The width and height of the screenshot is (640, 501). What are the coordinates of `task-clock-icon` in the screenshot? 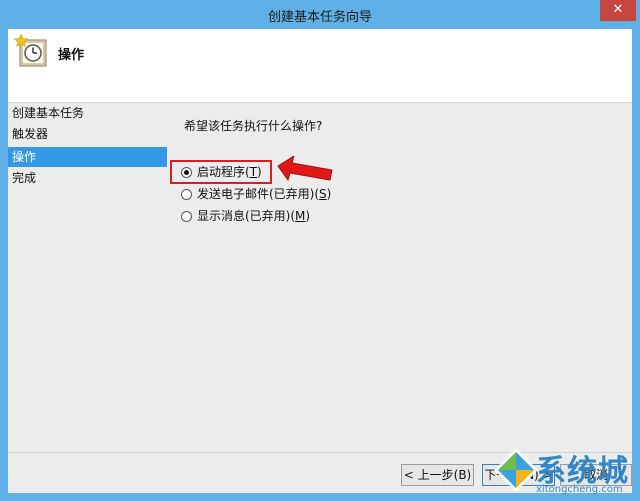 It's located at (30, 50).